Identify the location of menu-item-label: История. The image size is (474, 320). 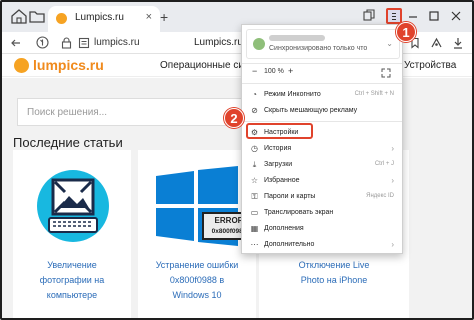
(278, 148).